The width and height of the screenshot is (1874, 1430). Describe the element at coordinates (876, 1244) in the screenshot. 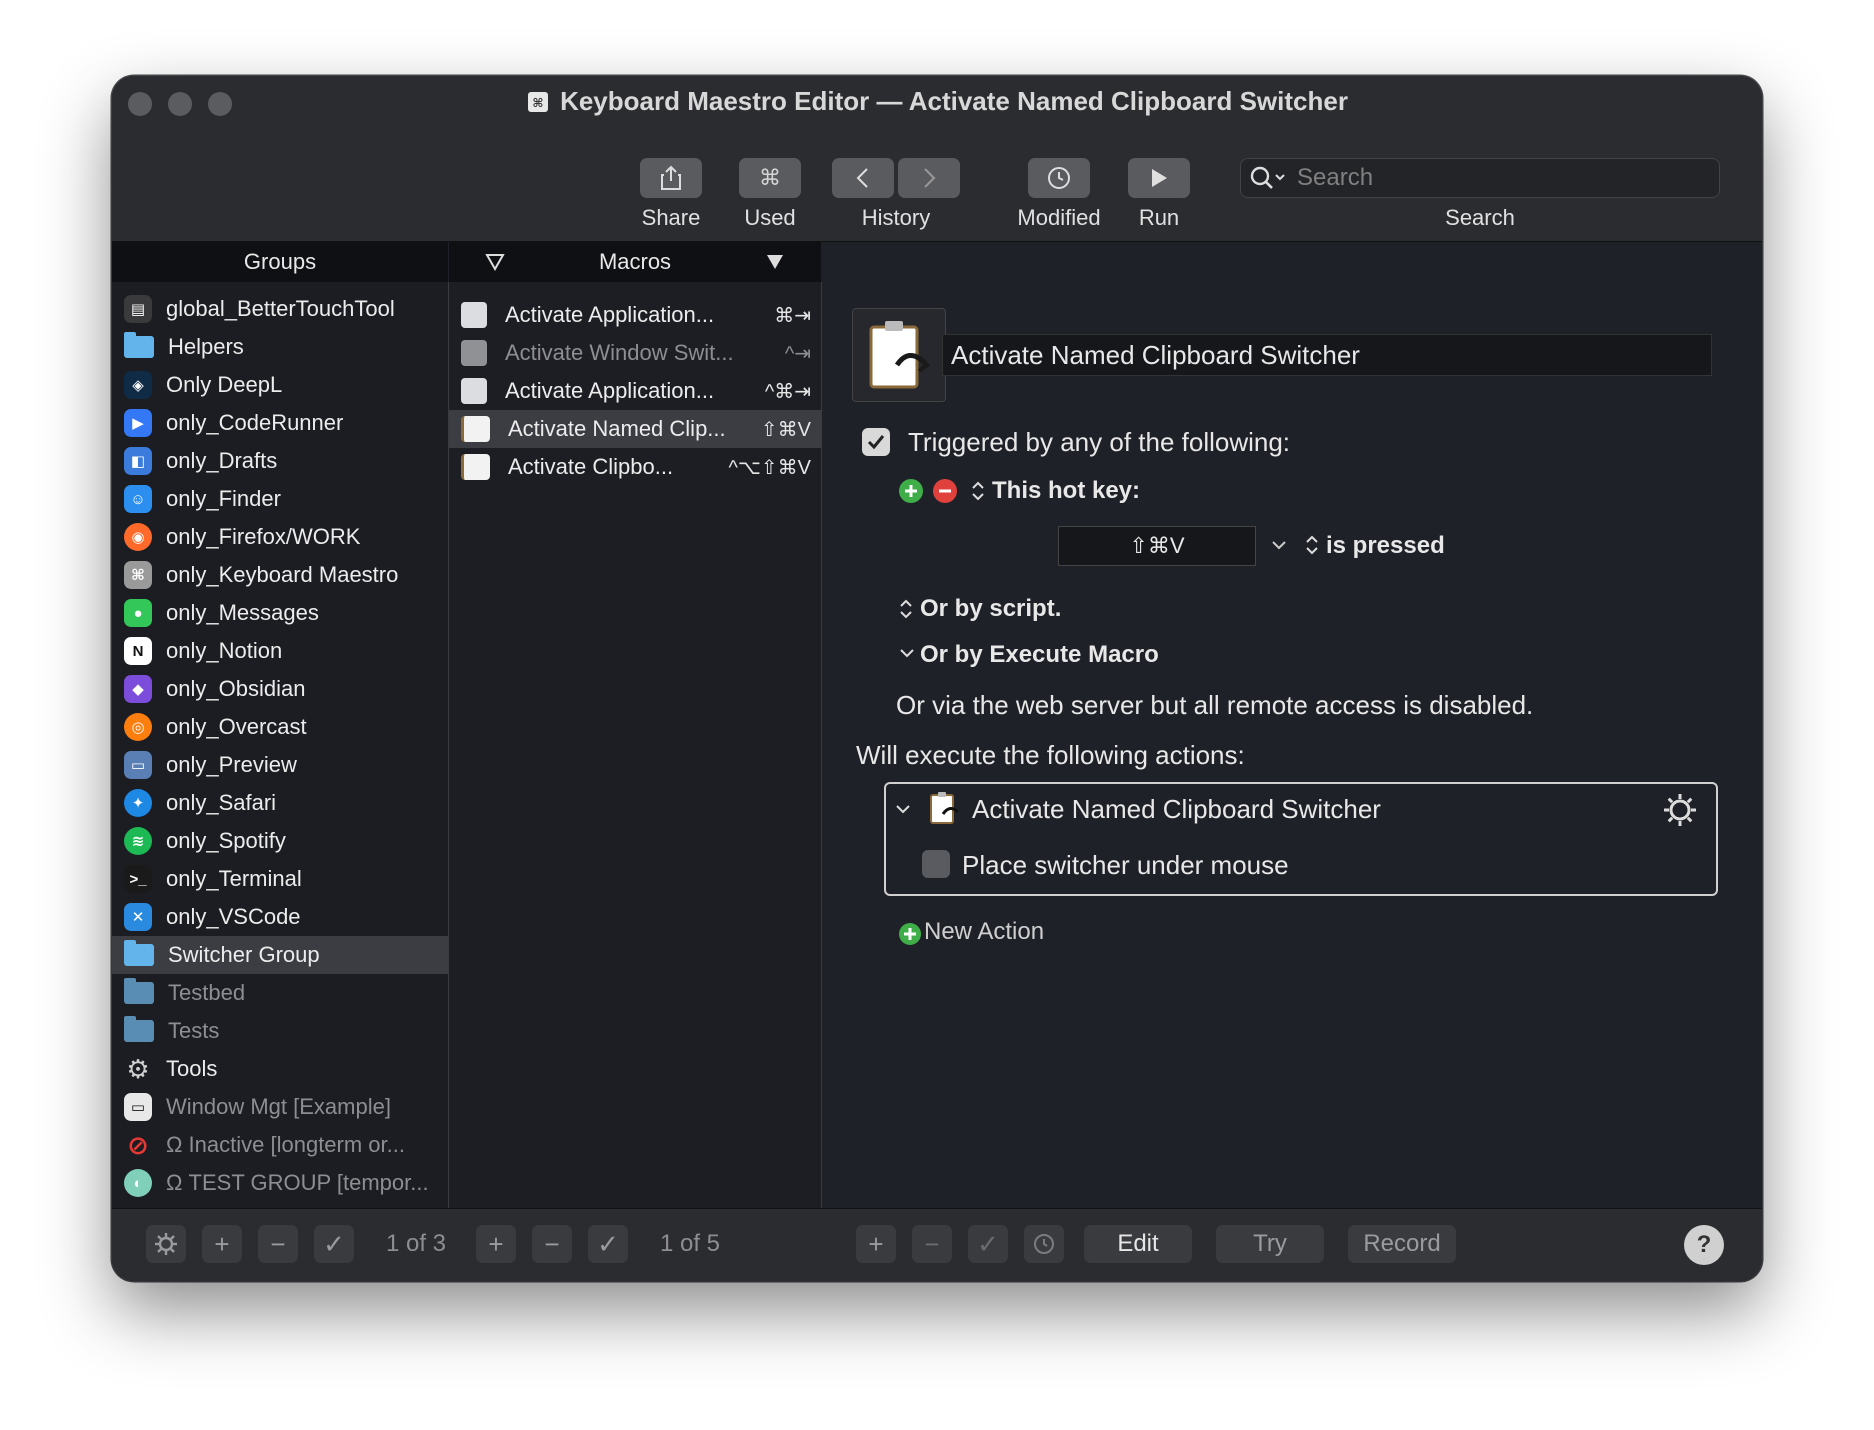

I see `add-action-button: +` at that location.